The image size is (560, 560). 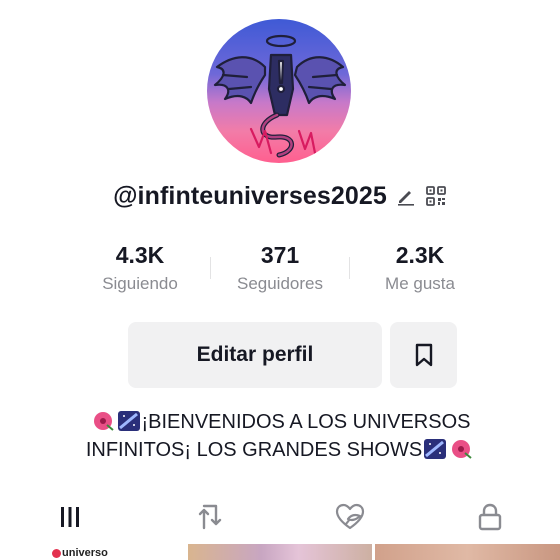 I want to click on bio-text-1: ¡BIENVENIDOS A LOS UNIVERSOS, so click(x=306, y=422).